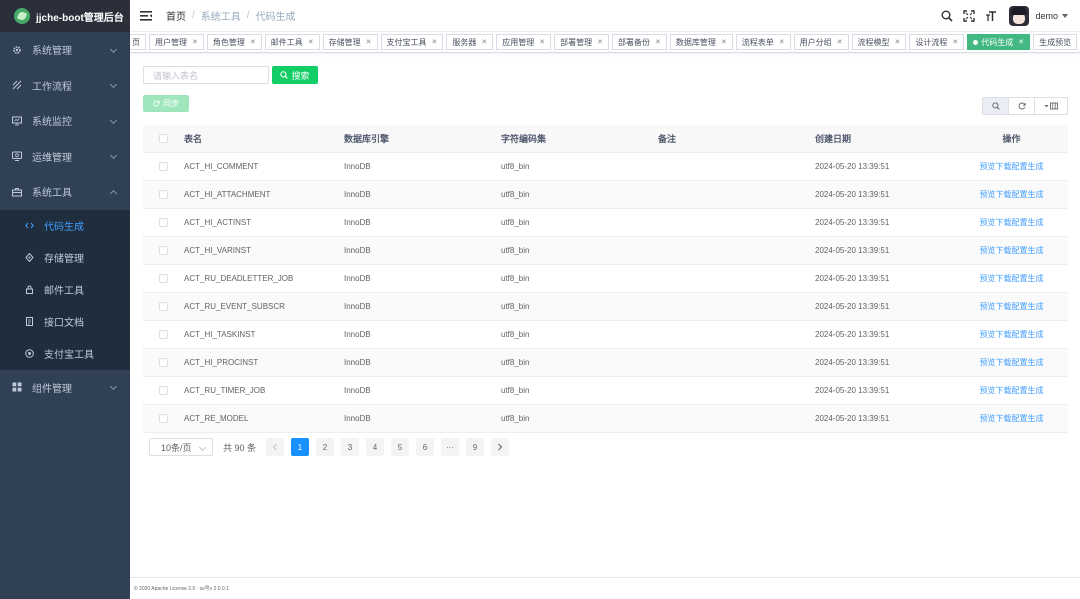 The width and height of the screenshot is (1080, 599). Describe the element at coordinates (470, 42) in the screenshot. I see `tag-7: 服务器 ✕` at that location.